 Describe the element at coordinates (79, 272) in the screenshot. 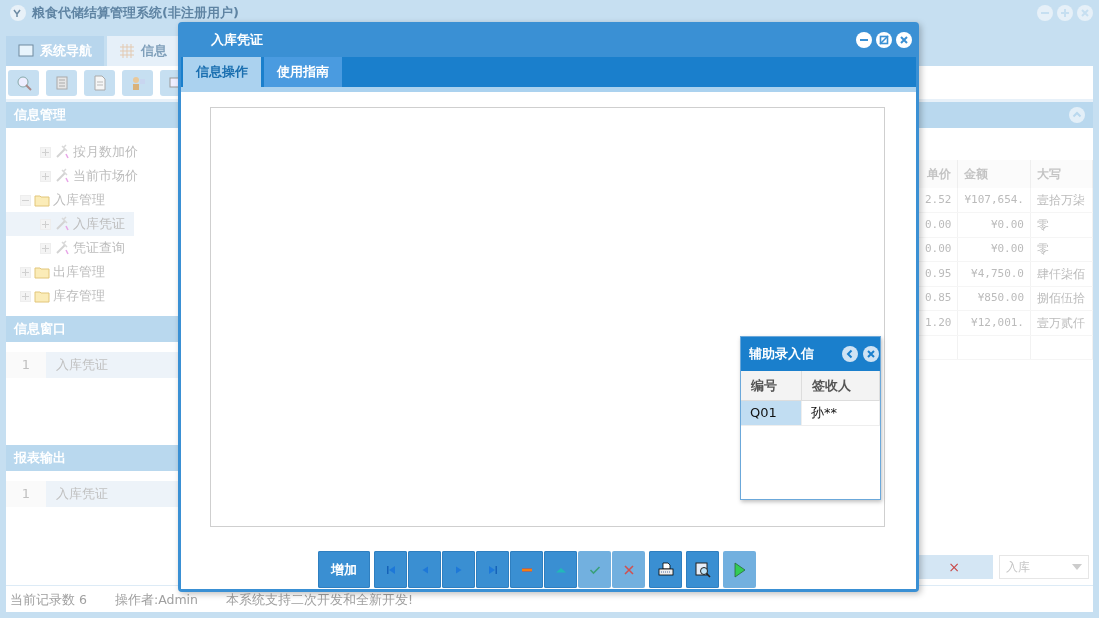

I see `tree-item: 出库管理` at that location.